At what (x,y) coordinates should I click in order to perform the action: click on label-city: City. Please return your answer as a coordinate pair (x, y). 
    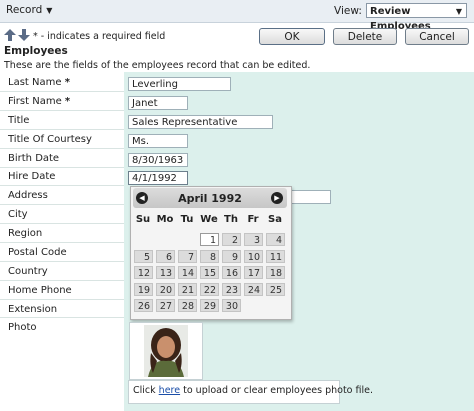
    Looking at the image, I should click on (18, 214).